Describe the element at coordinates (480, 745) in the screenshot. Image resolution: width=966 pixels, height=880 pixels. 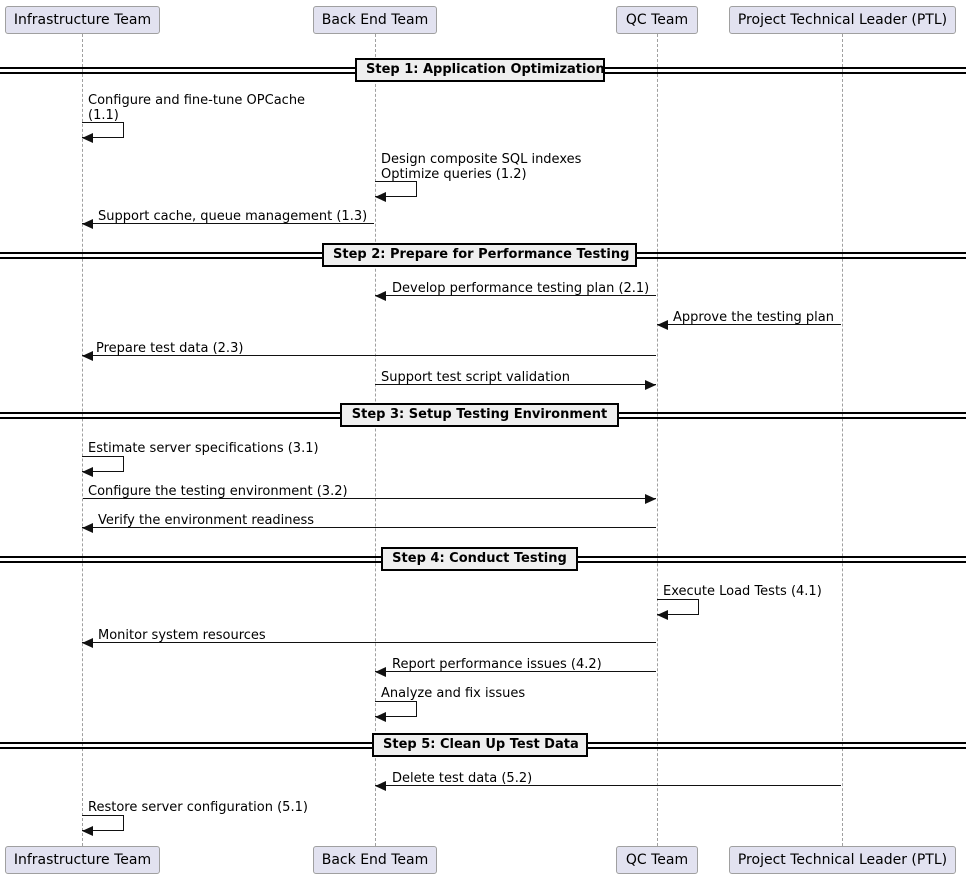
I see `divider-label-step5: Step 5: Clean Up Test Data` at that location.